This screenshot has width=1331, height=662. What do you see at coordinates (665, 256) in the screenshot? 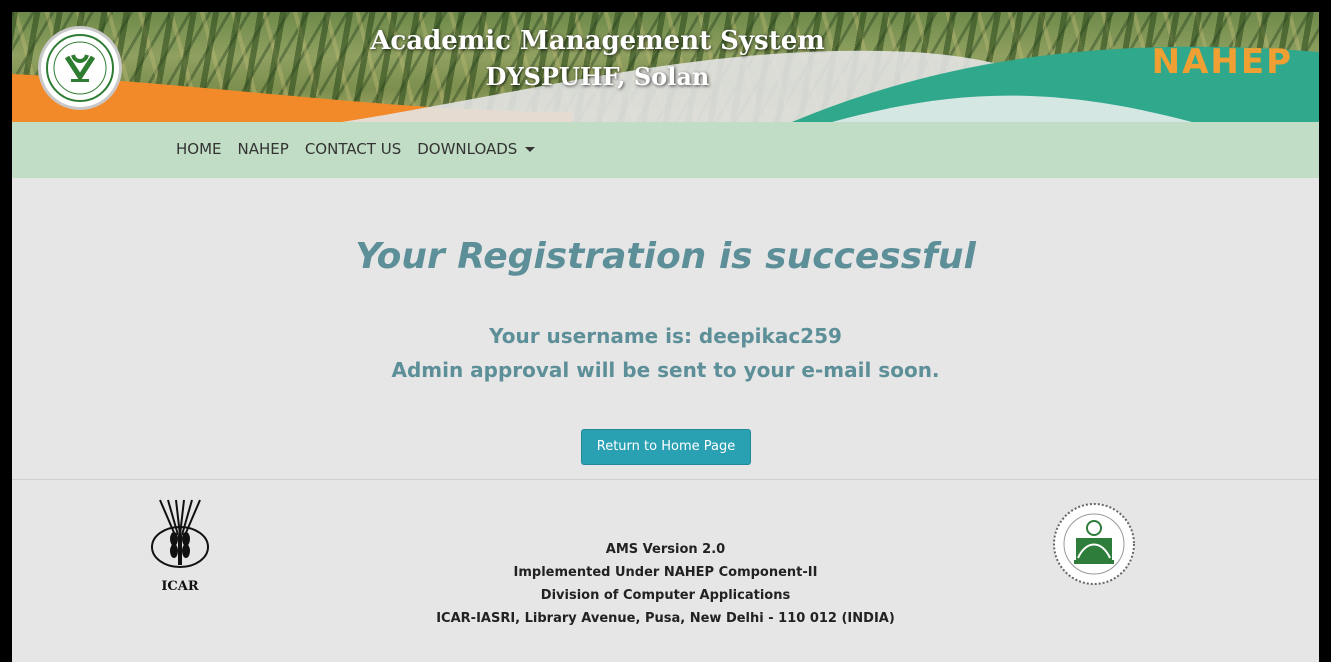
I see `success-heading: Your Registration is successful` at bounding box center [665, 256].